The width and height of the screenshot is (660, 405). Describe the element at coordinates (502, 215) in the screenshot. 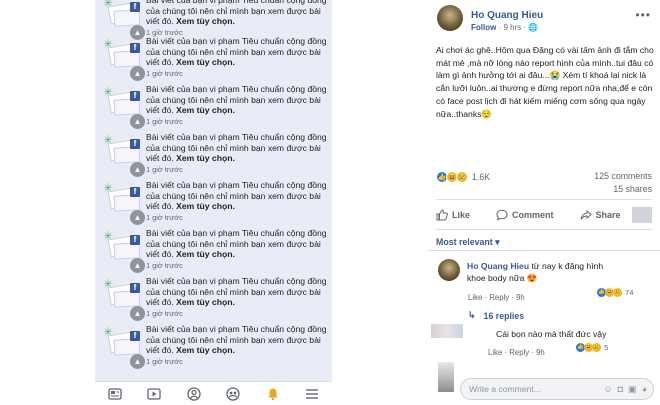

I see `comment-icon` at that location.